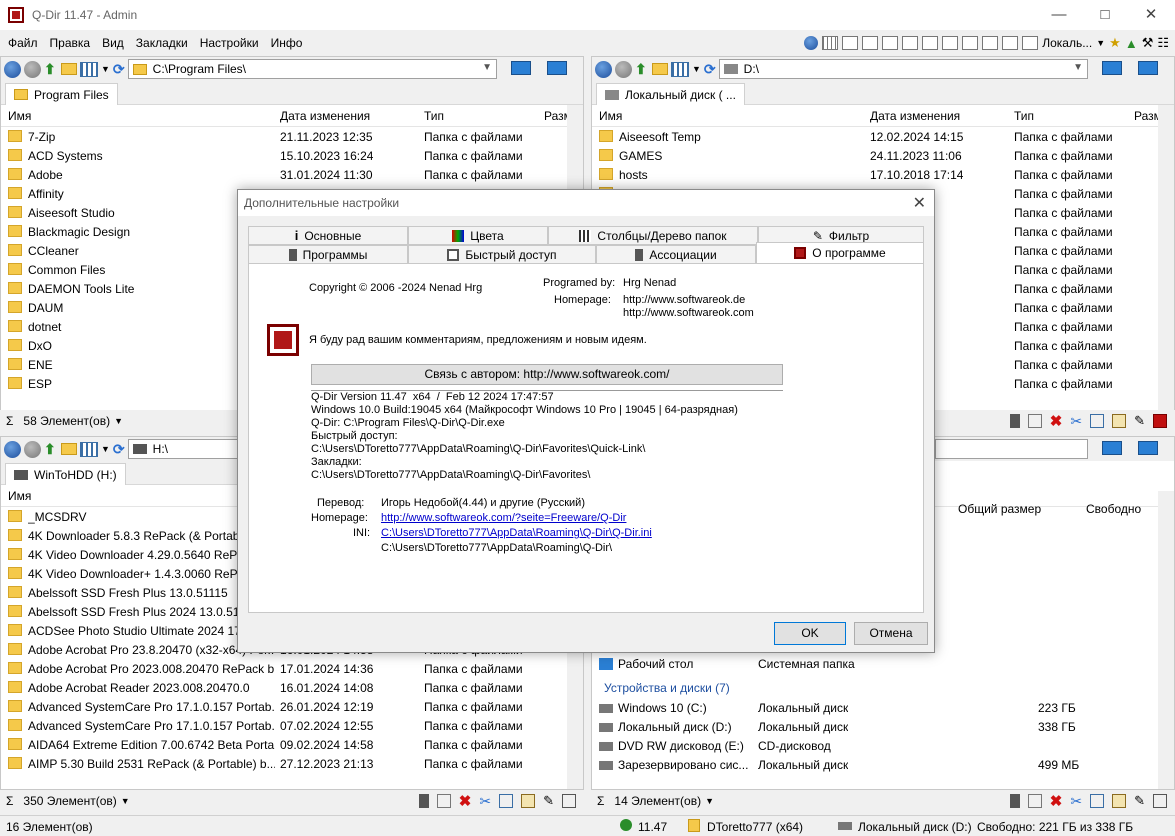 Image resolution: width=1175 pixels, height=836 pixels. What do you see at coordinates (423, 801) in the screenshot?
I see `lightning-icon` at bounding box center [423, 801].